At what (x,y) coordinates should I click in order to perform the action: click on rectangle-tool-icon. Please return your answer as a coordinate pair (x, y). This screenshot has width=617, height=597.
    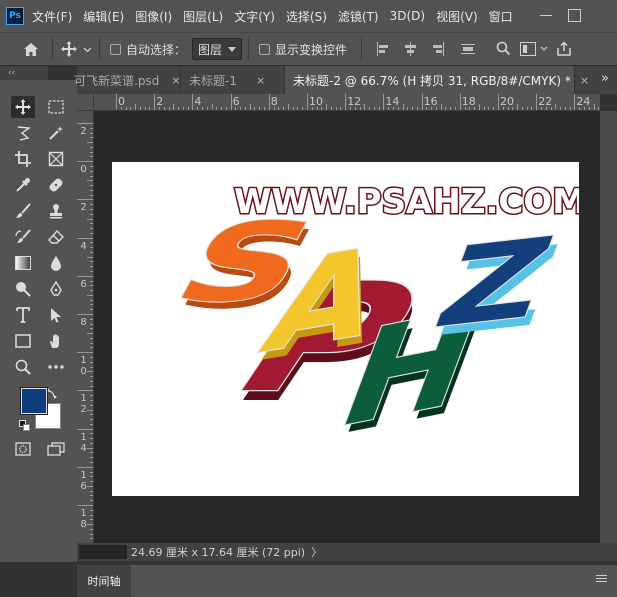
    Looking at the image, I should click on (23, 341).